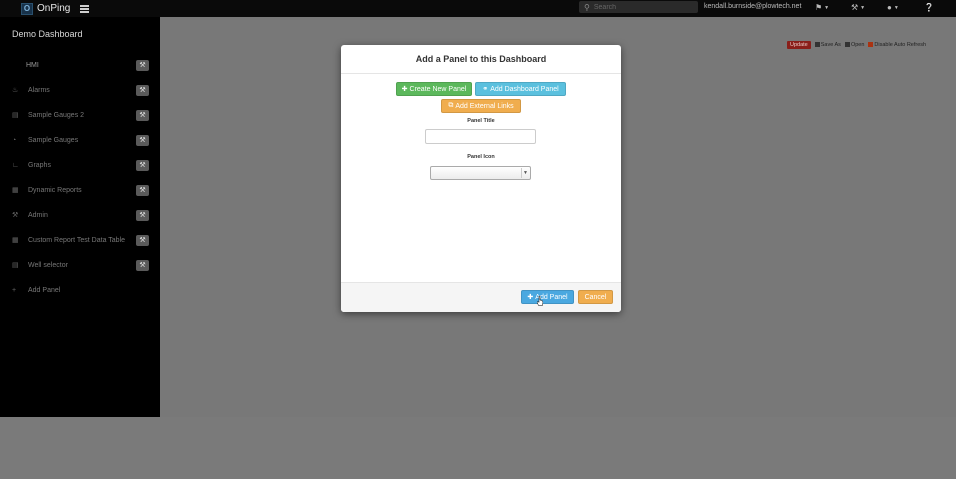  Describe the element at coordinates (54, 8) in the screenshot. I see `brand-name: OnPing` at that location.